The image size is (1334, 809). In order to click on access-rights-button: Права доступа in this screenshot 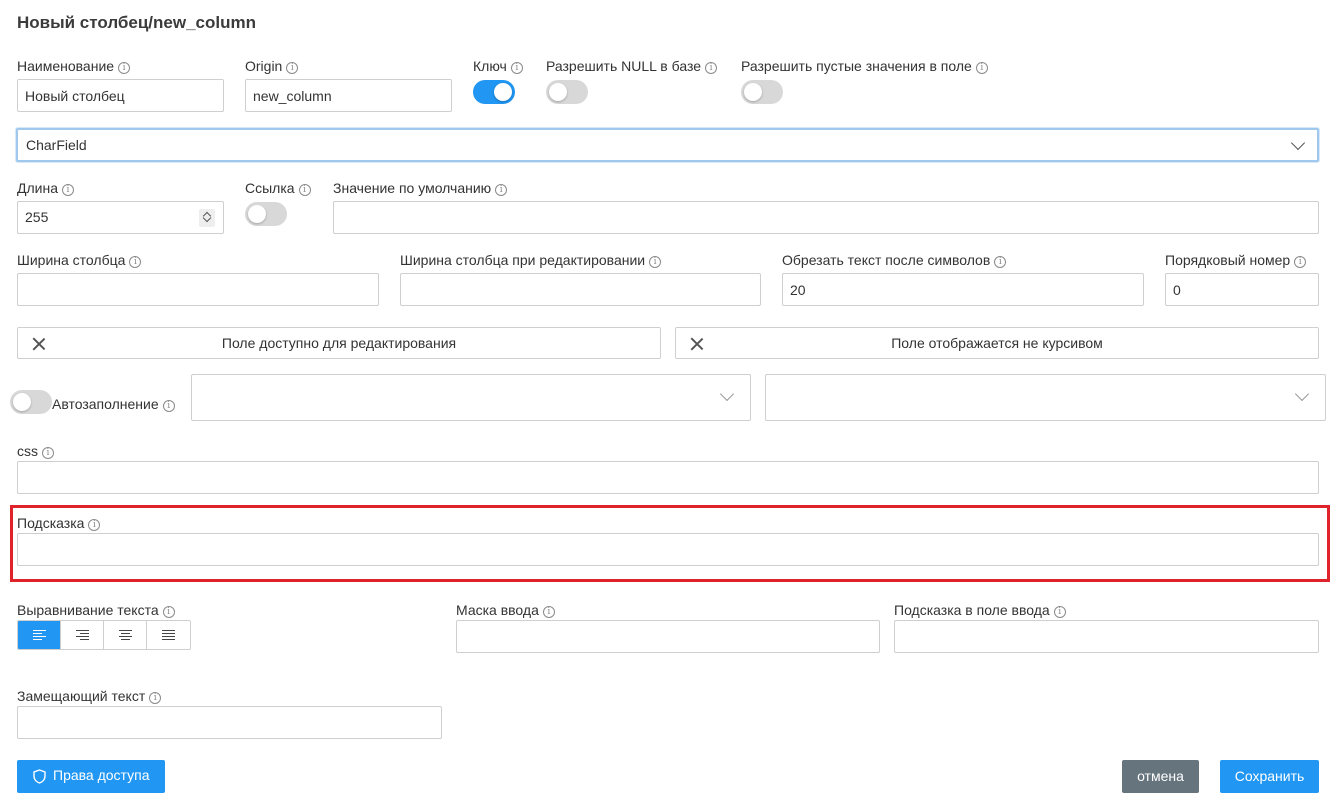, I will do `click(91, 776)`.